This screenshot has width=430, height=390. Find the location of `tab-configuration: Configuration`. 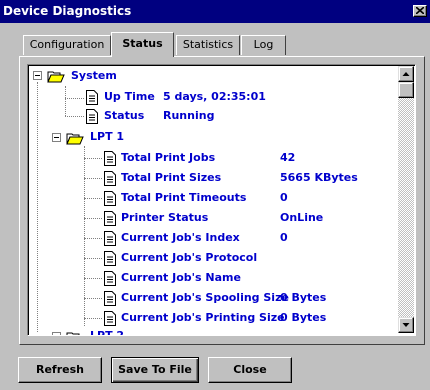

tab-configuration: Configuration is located at coordinates (67, 45).